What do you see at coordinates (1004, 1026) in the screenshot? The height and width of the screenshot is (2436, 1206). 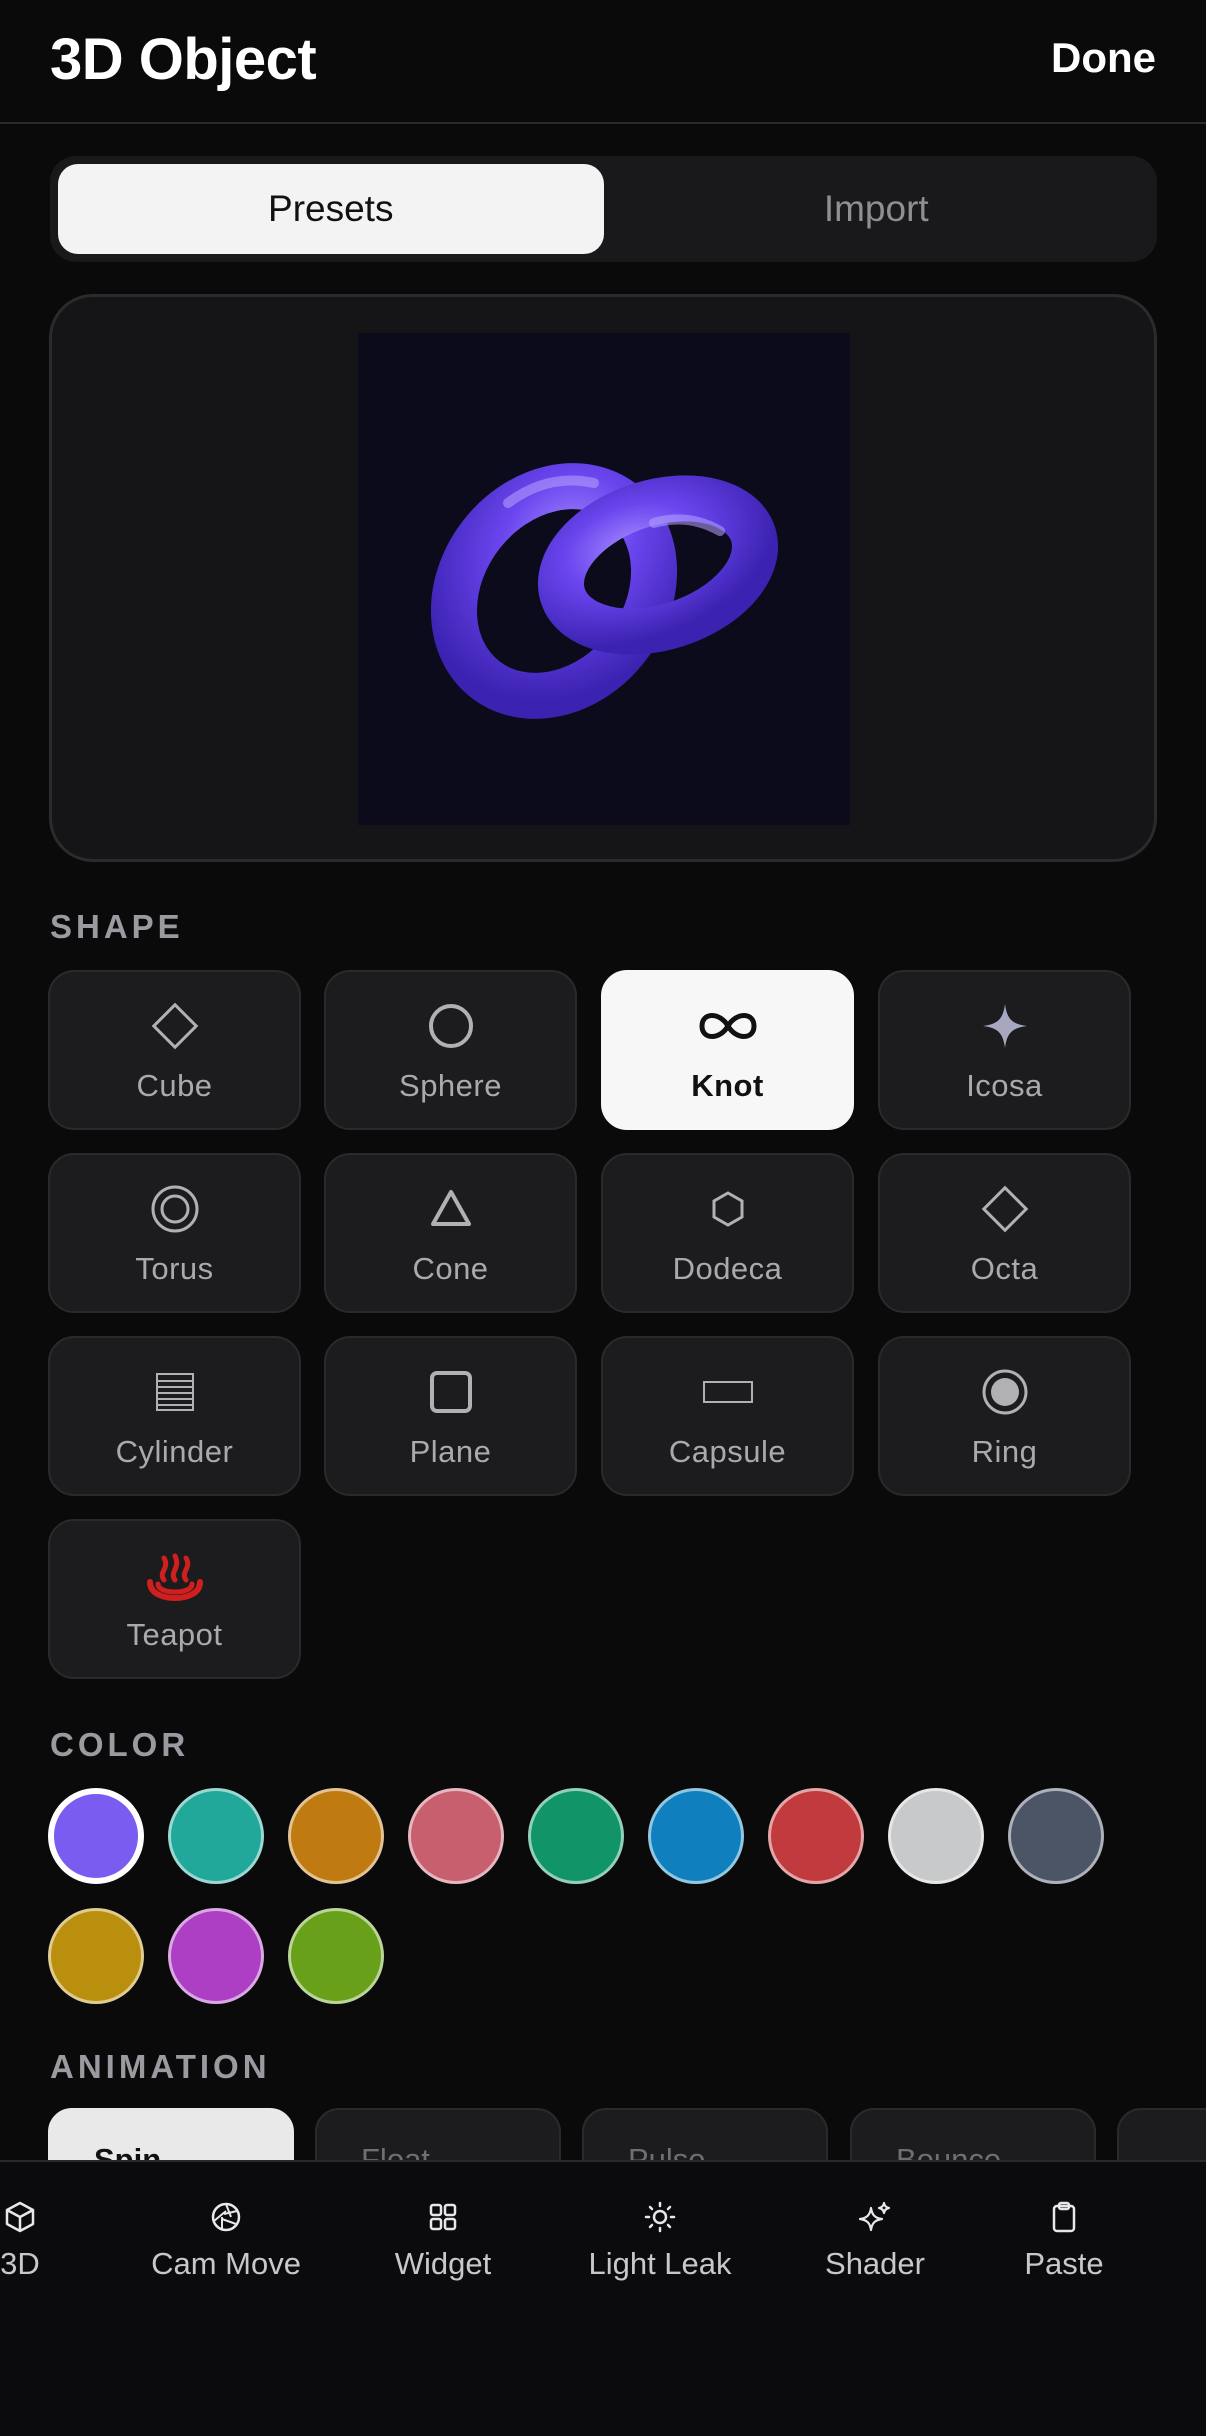 I see `sparkle-icon` at bounding box center [1004, 1026].